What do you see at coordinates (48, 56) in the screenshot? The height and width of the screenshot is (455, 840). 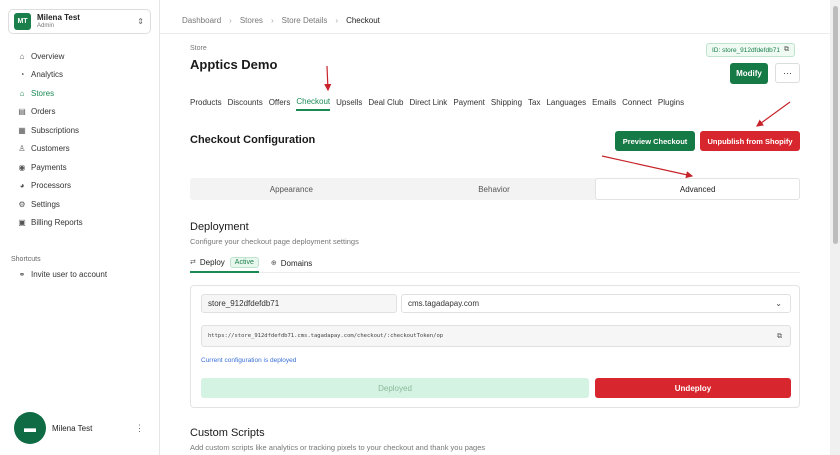 I see `sidebar-item-label: Overview` at bounding box center [48, 56].